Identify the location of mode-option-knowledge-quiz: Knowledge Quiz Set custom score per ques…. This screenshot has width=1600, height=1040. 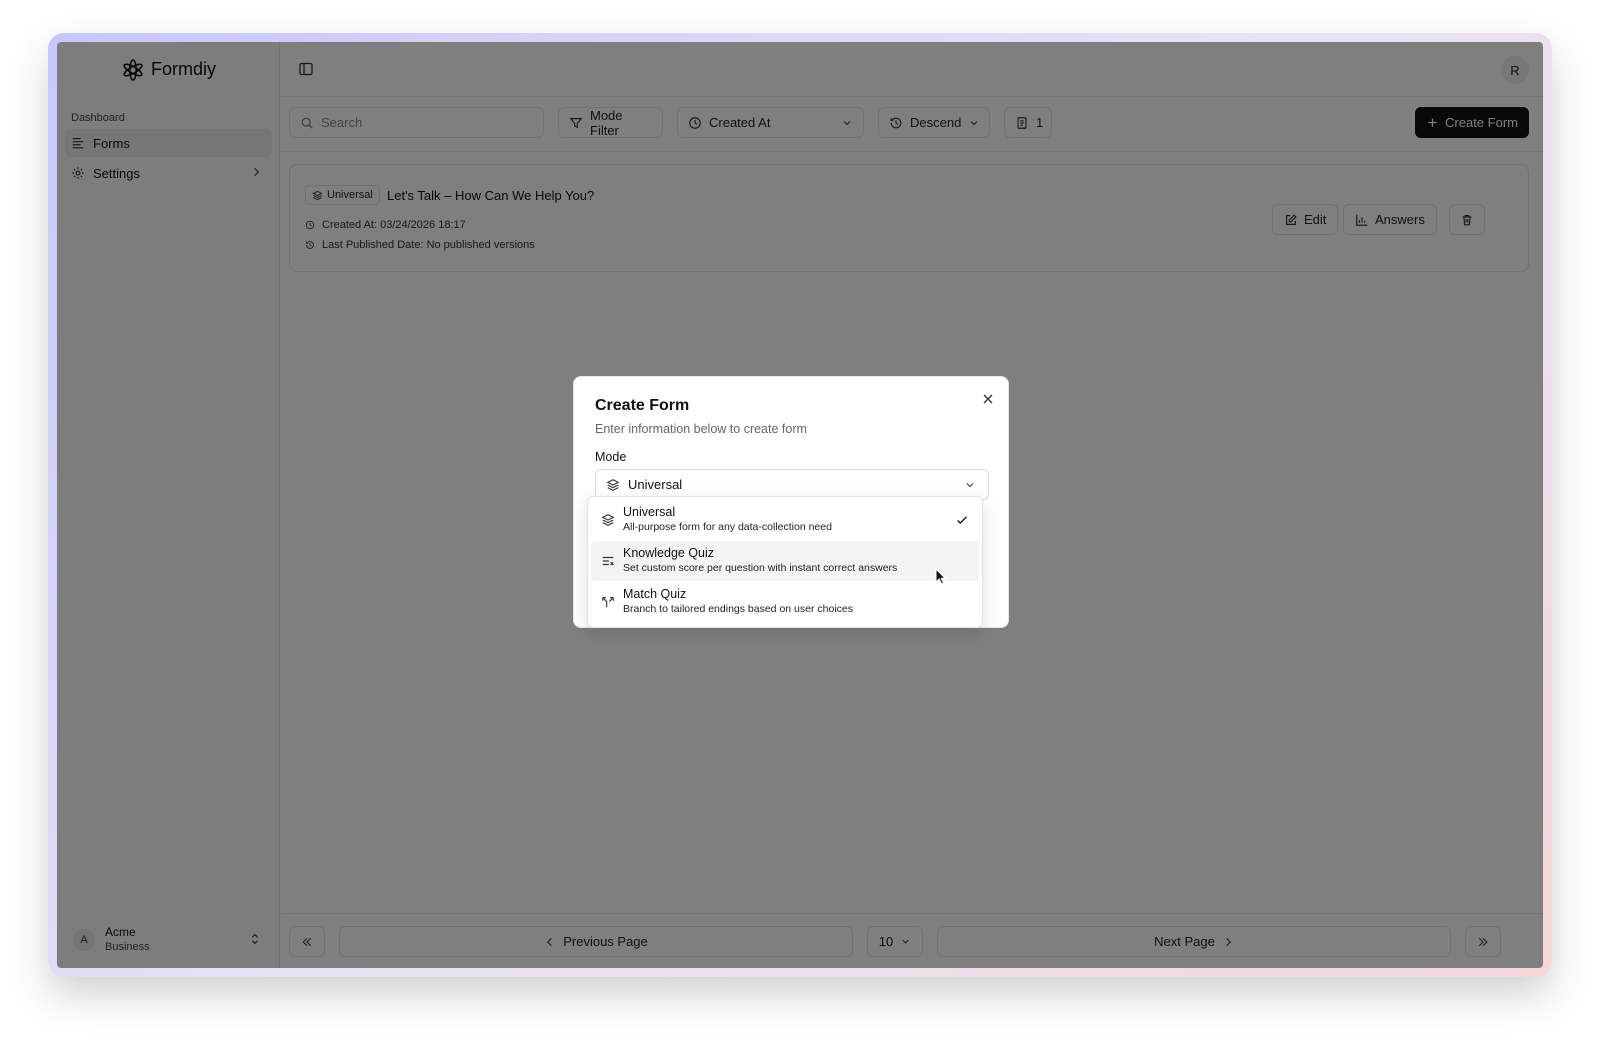
(785, 561).